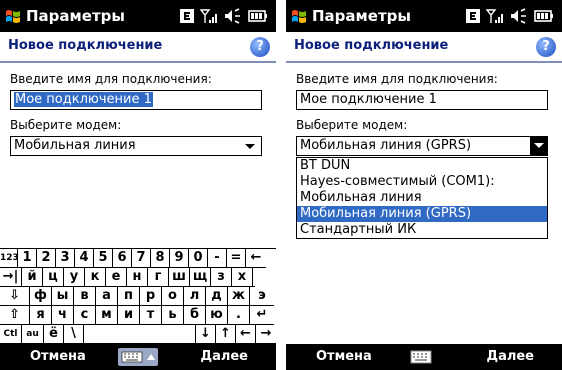 The height and width of the screenshot is (370, 562). What do you see at coordinates (41, 296) in the screenshot?
I see `keyboard-key: ф` at bounding box center [41, 296].